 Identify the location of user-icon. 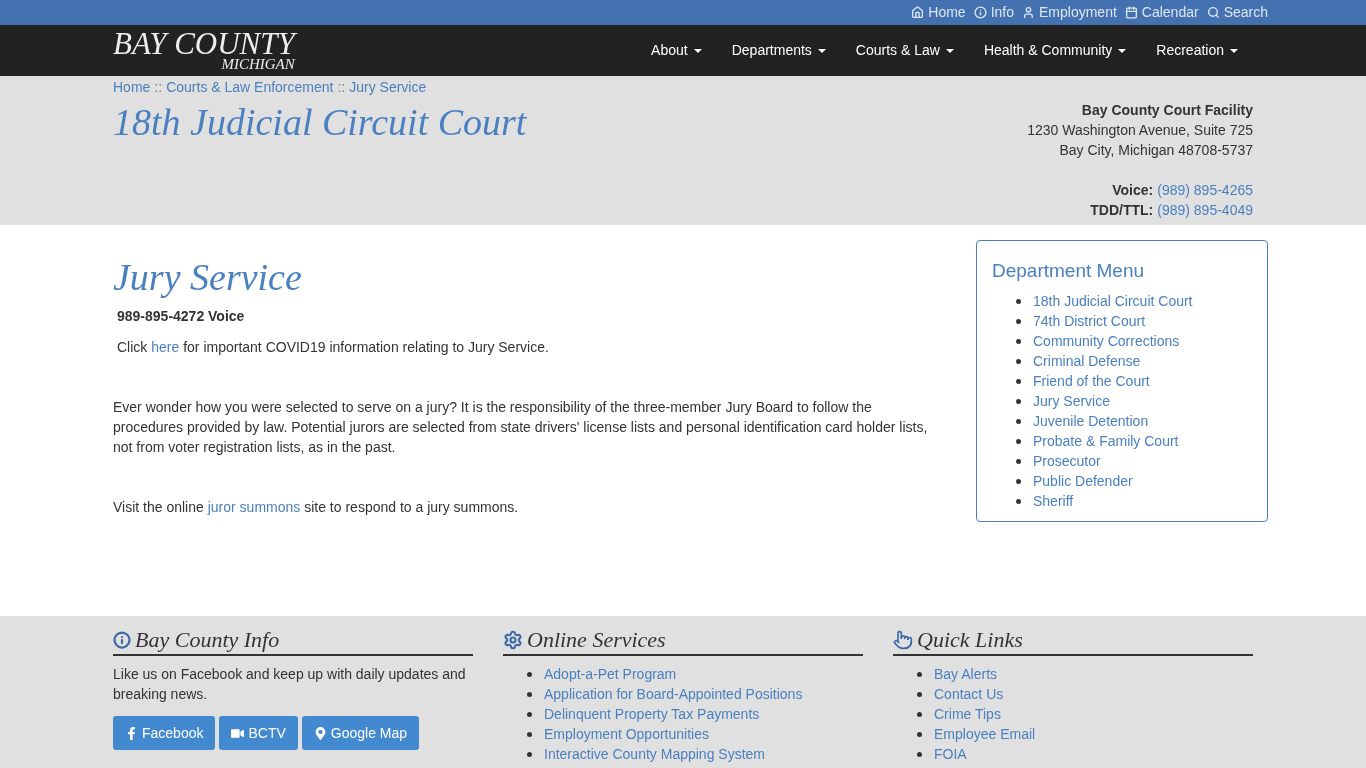
(1028, 12).